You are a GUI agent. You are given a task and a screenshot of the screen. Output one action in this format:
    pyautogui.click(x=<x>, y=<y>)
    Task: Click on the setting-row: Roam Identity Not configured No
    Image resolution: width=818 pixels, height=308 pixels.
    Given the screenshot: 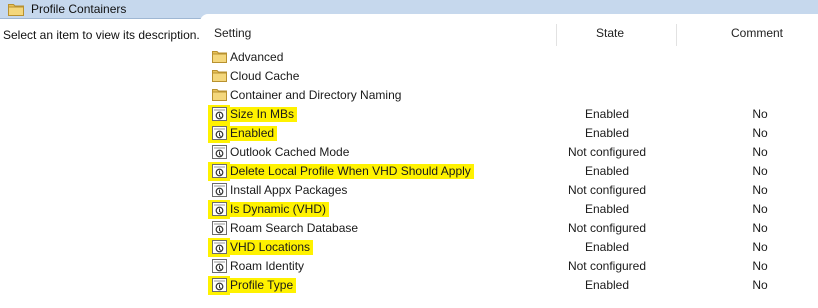 What is the action you would take?
    pyautogui.click(x=509, y=266)
    